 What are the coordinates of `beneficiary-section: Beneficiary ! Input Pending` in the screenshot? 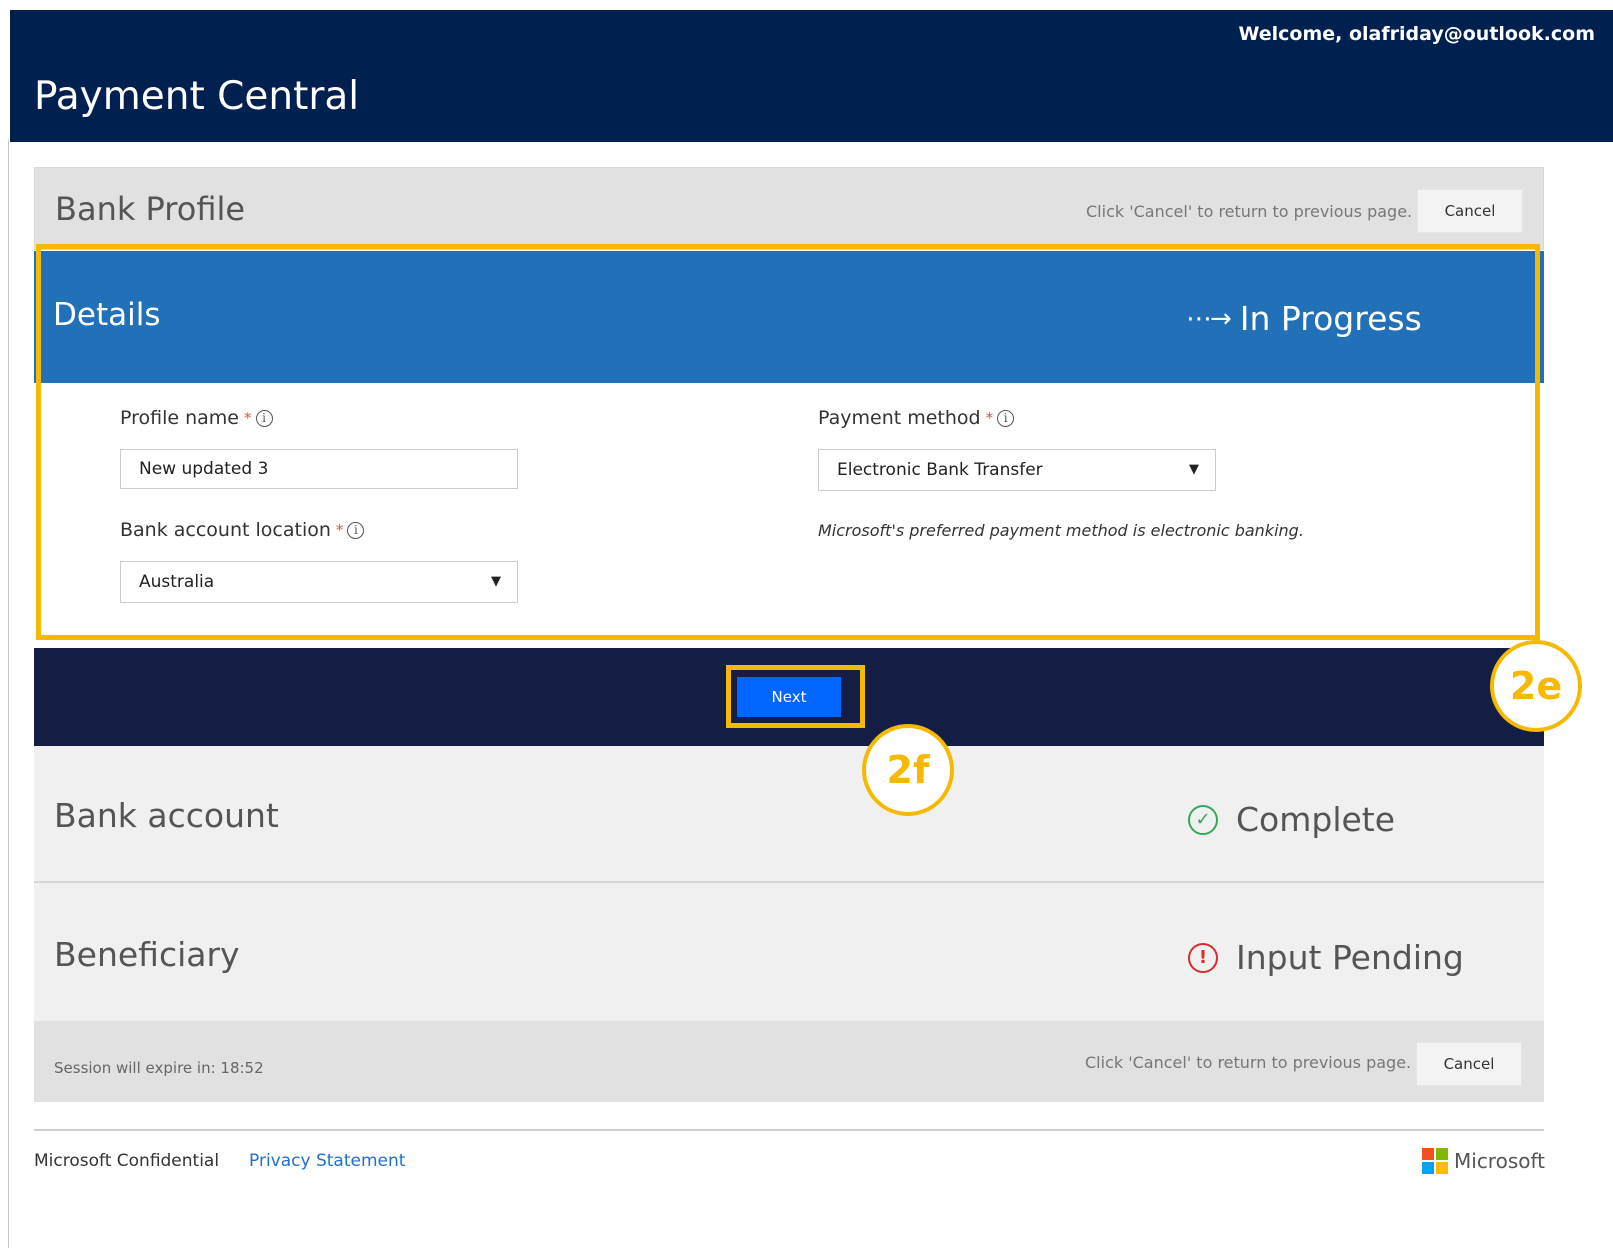 It's located at (789, 952).